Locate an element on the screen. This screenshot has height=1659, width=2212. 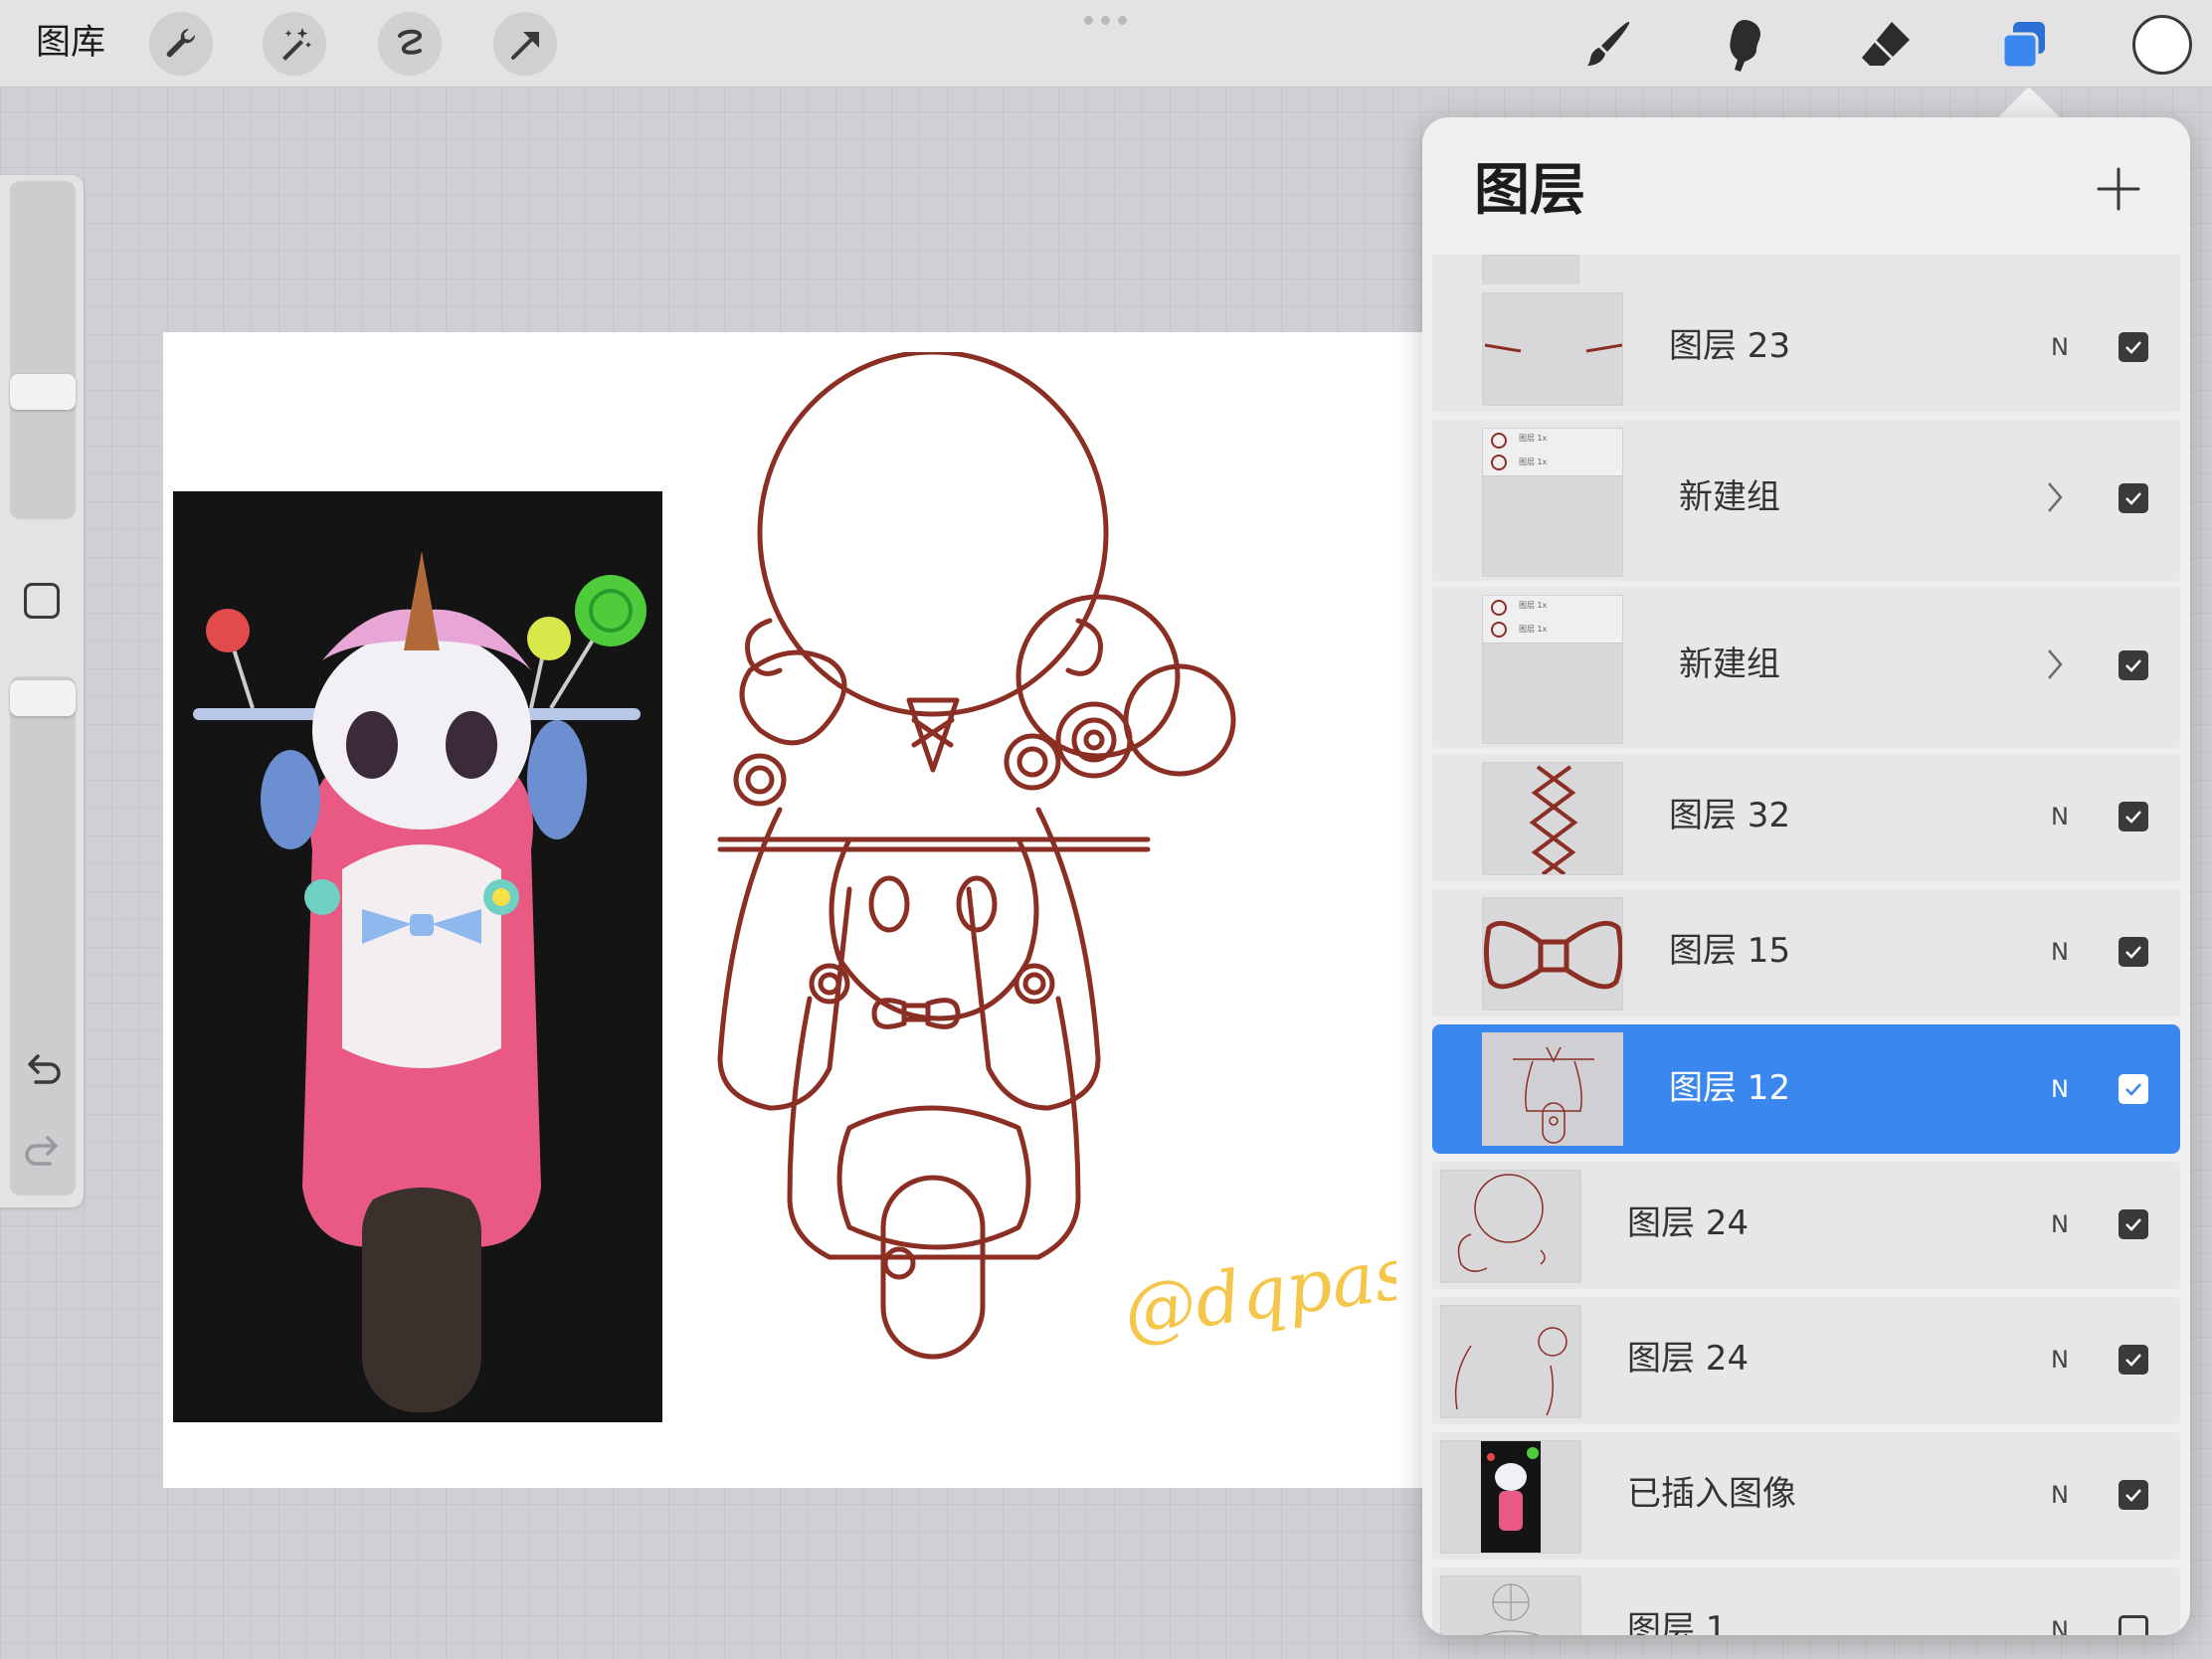
transform-arrow-icon is located at coordinates (525, 46).